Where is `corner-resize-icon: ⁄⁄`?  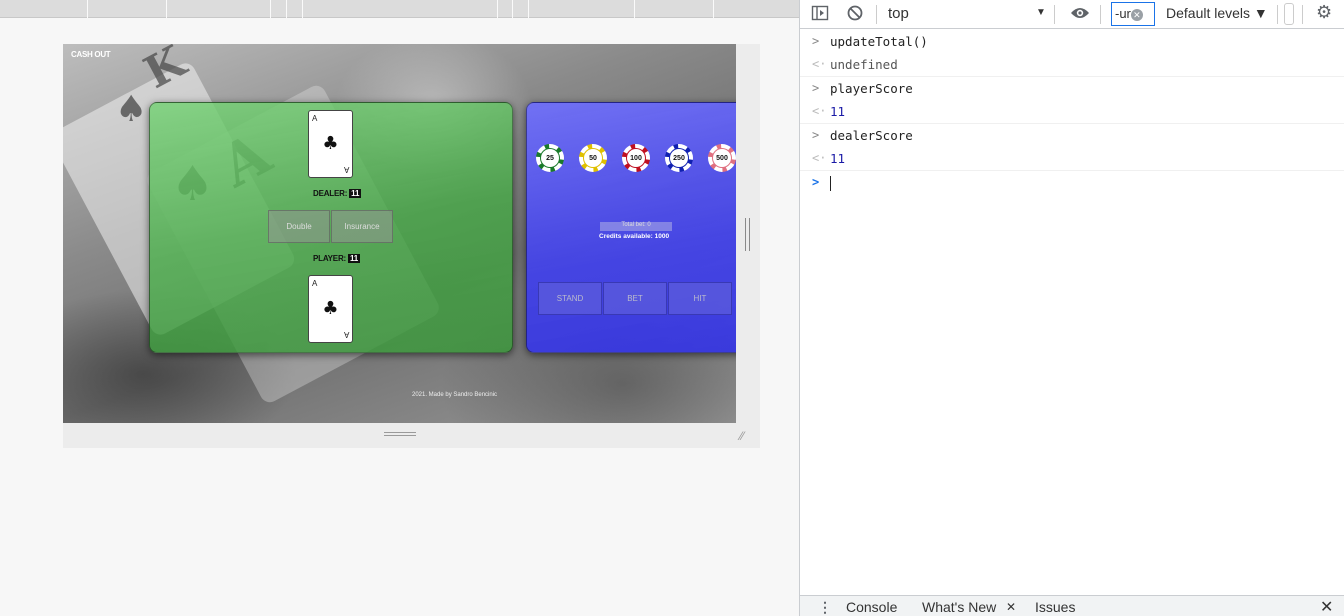 corner-resize-icon: ⁄⁄ is located at coordinates (742, 436).